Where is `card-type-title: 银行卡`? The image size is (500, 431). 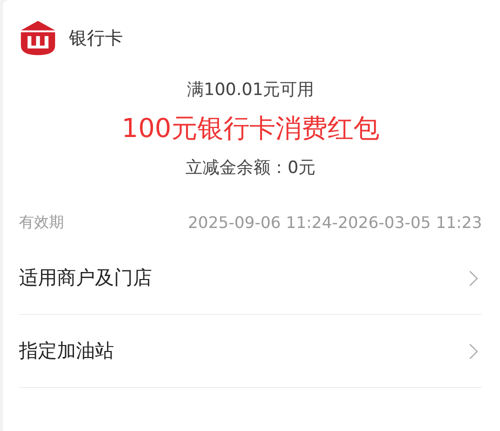
card-type-title: 银行卡 is located at coordinates (96, 38).